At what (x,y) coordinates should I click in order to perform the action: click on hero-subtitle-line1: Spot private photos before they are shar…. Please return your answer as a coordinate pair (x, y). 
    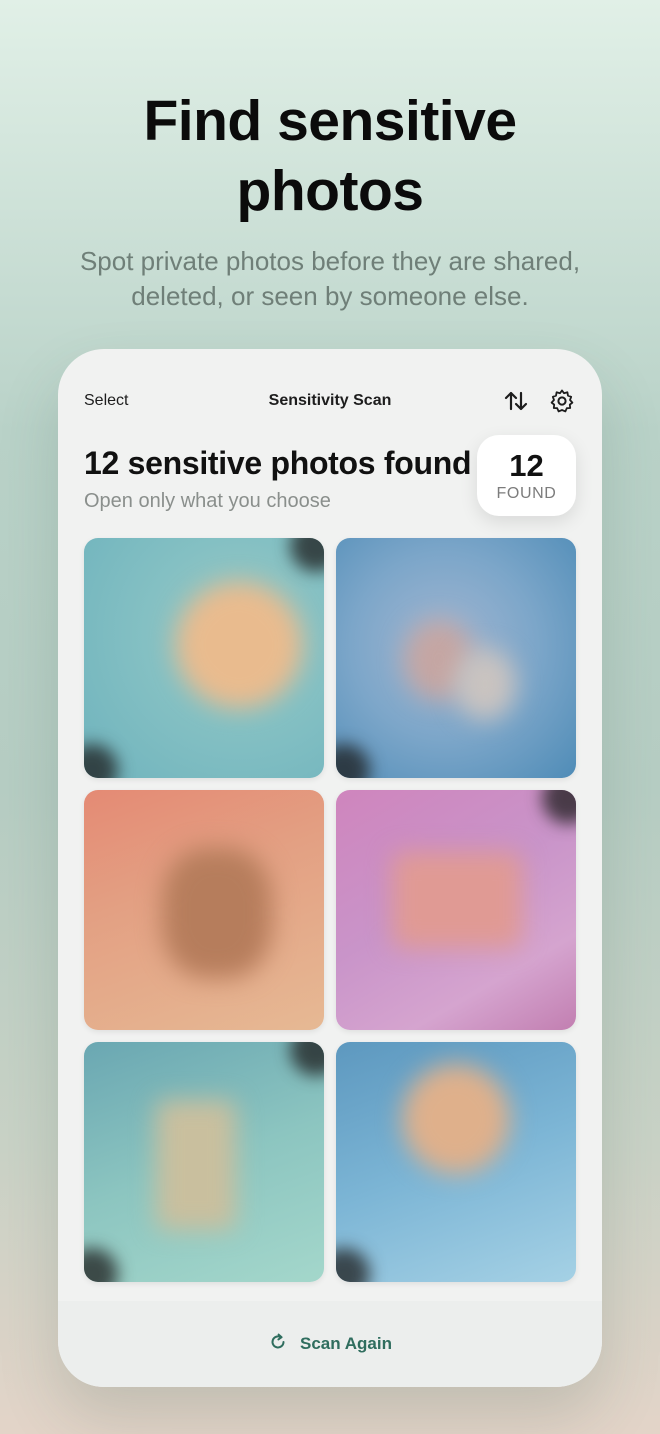
    Looking at the image, I should click on (330, 261).